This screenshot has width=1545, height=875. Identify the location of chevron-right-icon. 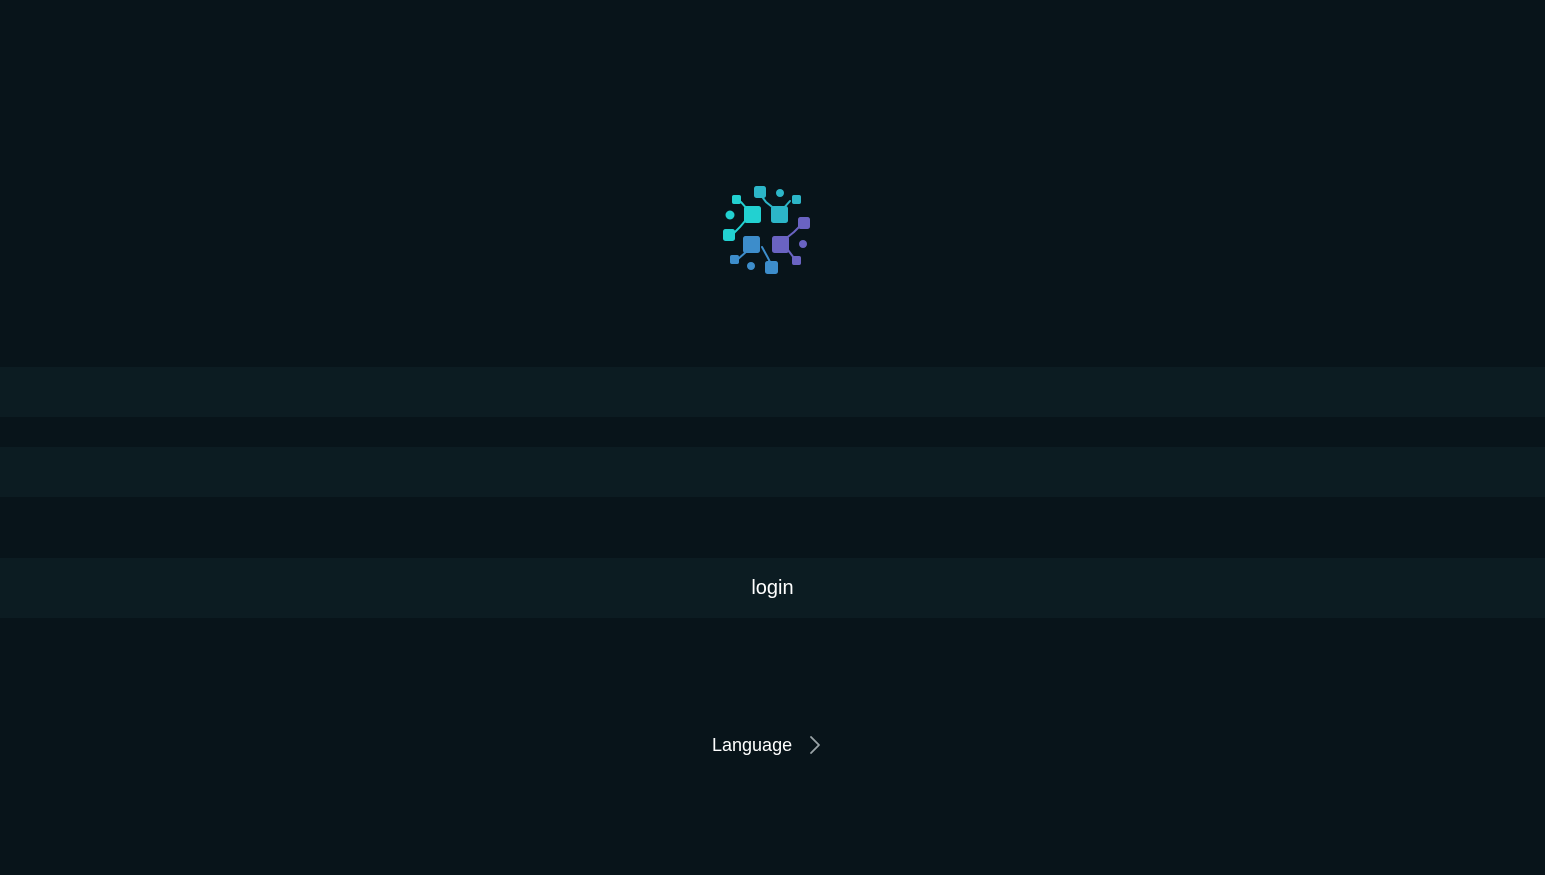
(815, 745).